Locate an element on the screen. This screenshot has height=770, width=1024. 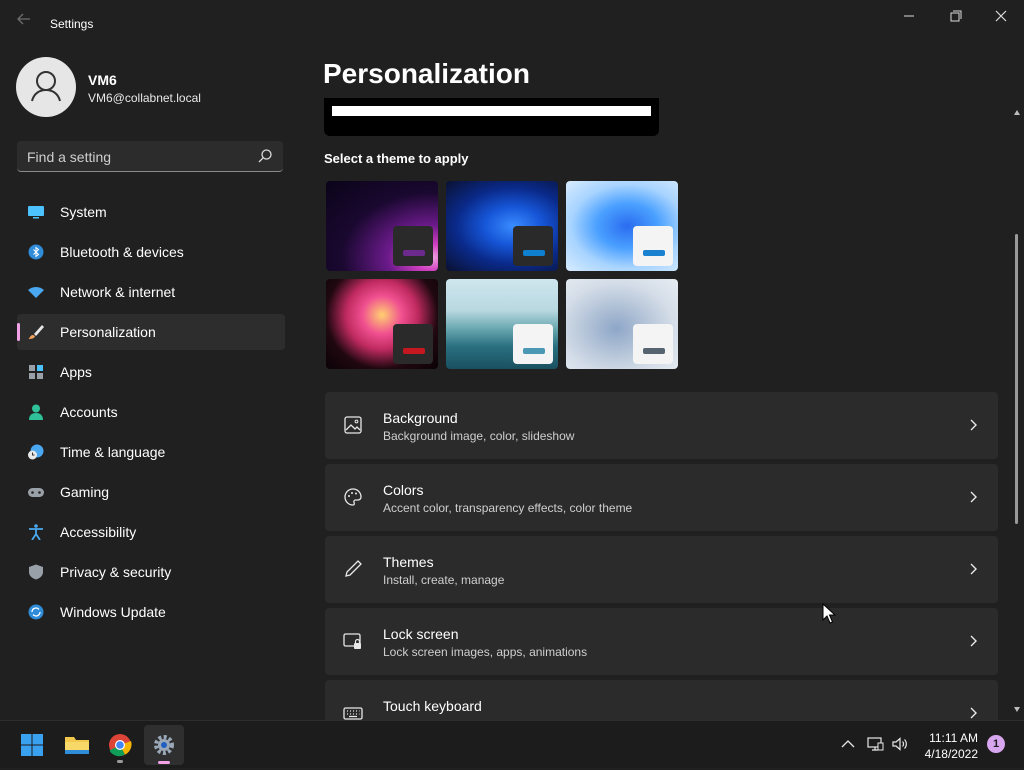
accessibility-icon is located at coordinates (36, 532).